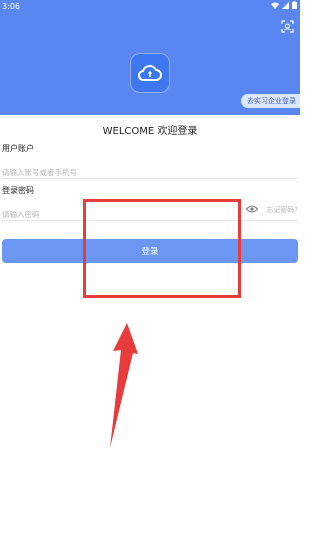 The image size is (320, 553). What do you see at coordinates (252, 209) in the screenshot?
I see `eye-icon` at bounding box center [252, 209].